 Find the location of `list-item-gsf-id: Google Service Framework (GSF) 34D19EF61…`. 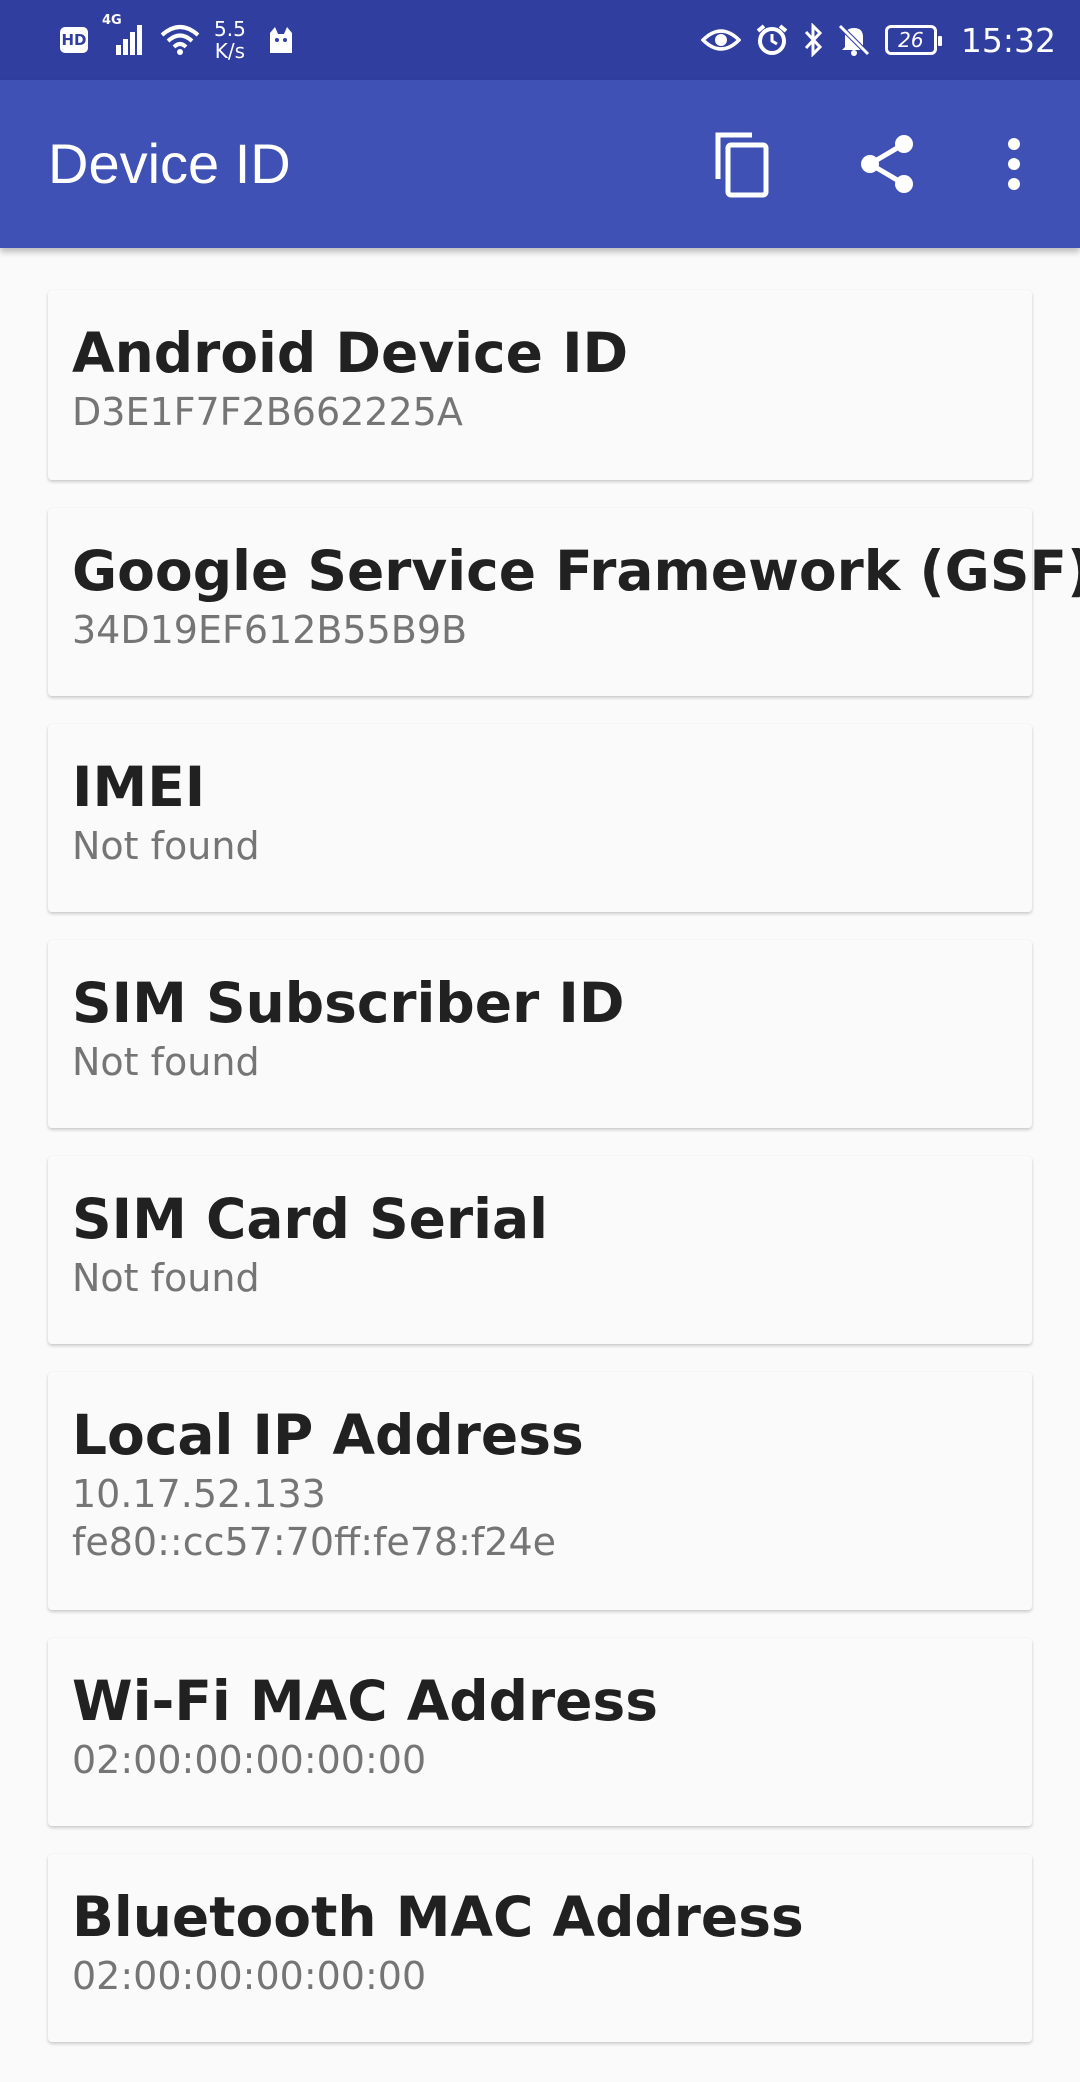

list-item-gsf-id: Google Service Framework (GSF) 34D19EF61… is located at coordinates (564, 602).